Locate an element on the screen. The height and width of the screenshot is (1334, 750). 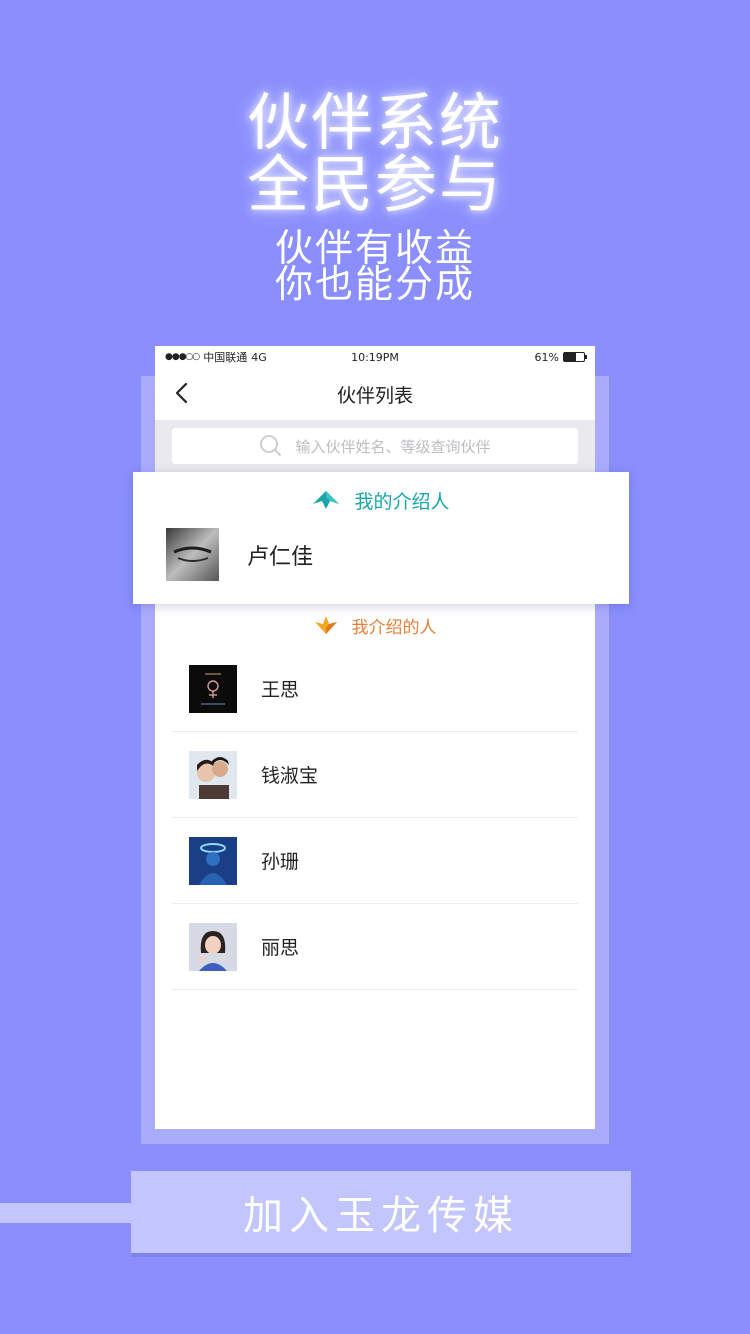
headline: 伙伴系统 全民参与 is located at coordinates (375, 154).